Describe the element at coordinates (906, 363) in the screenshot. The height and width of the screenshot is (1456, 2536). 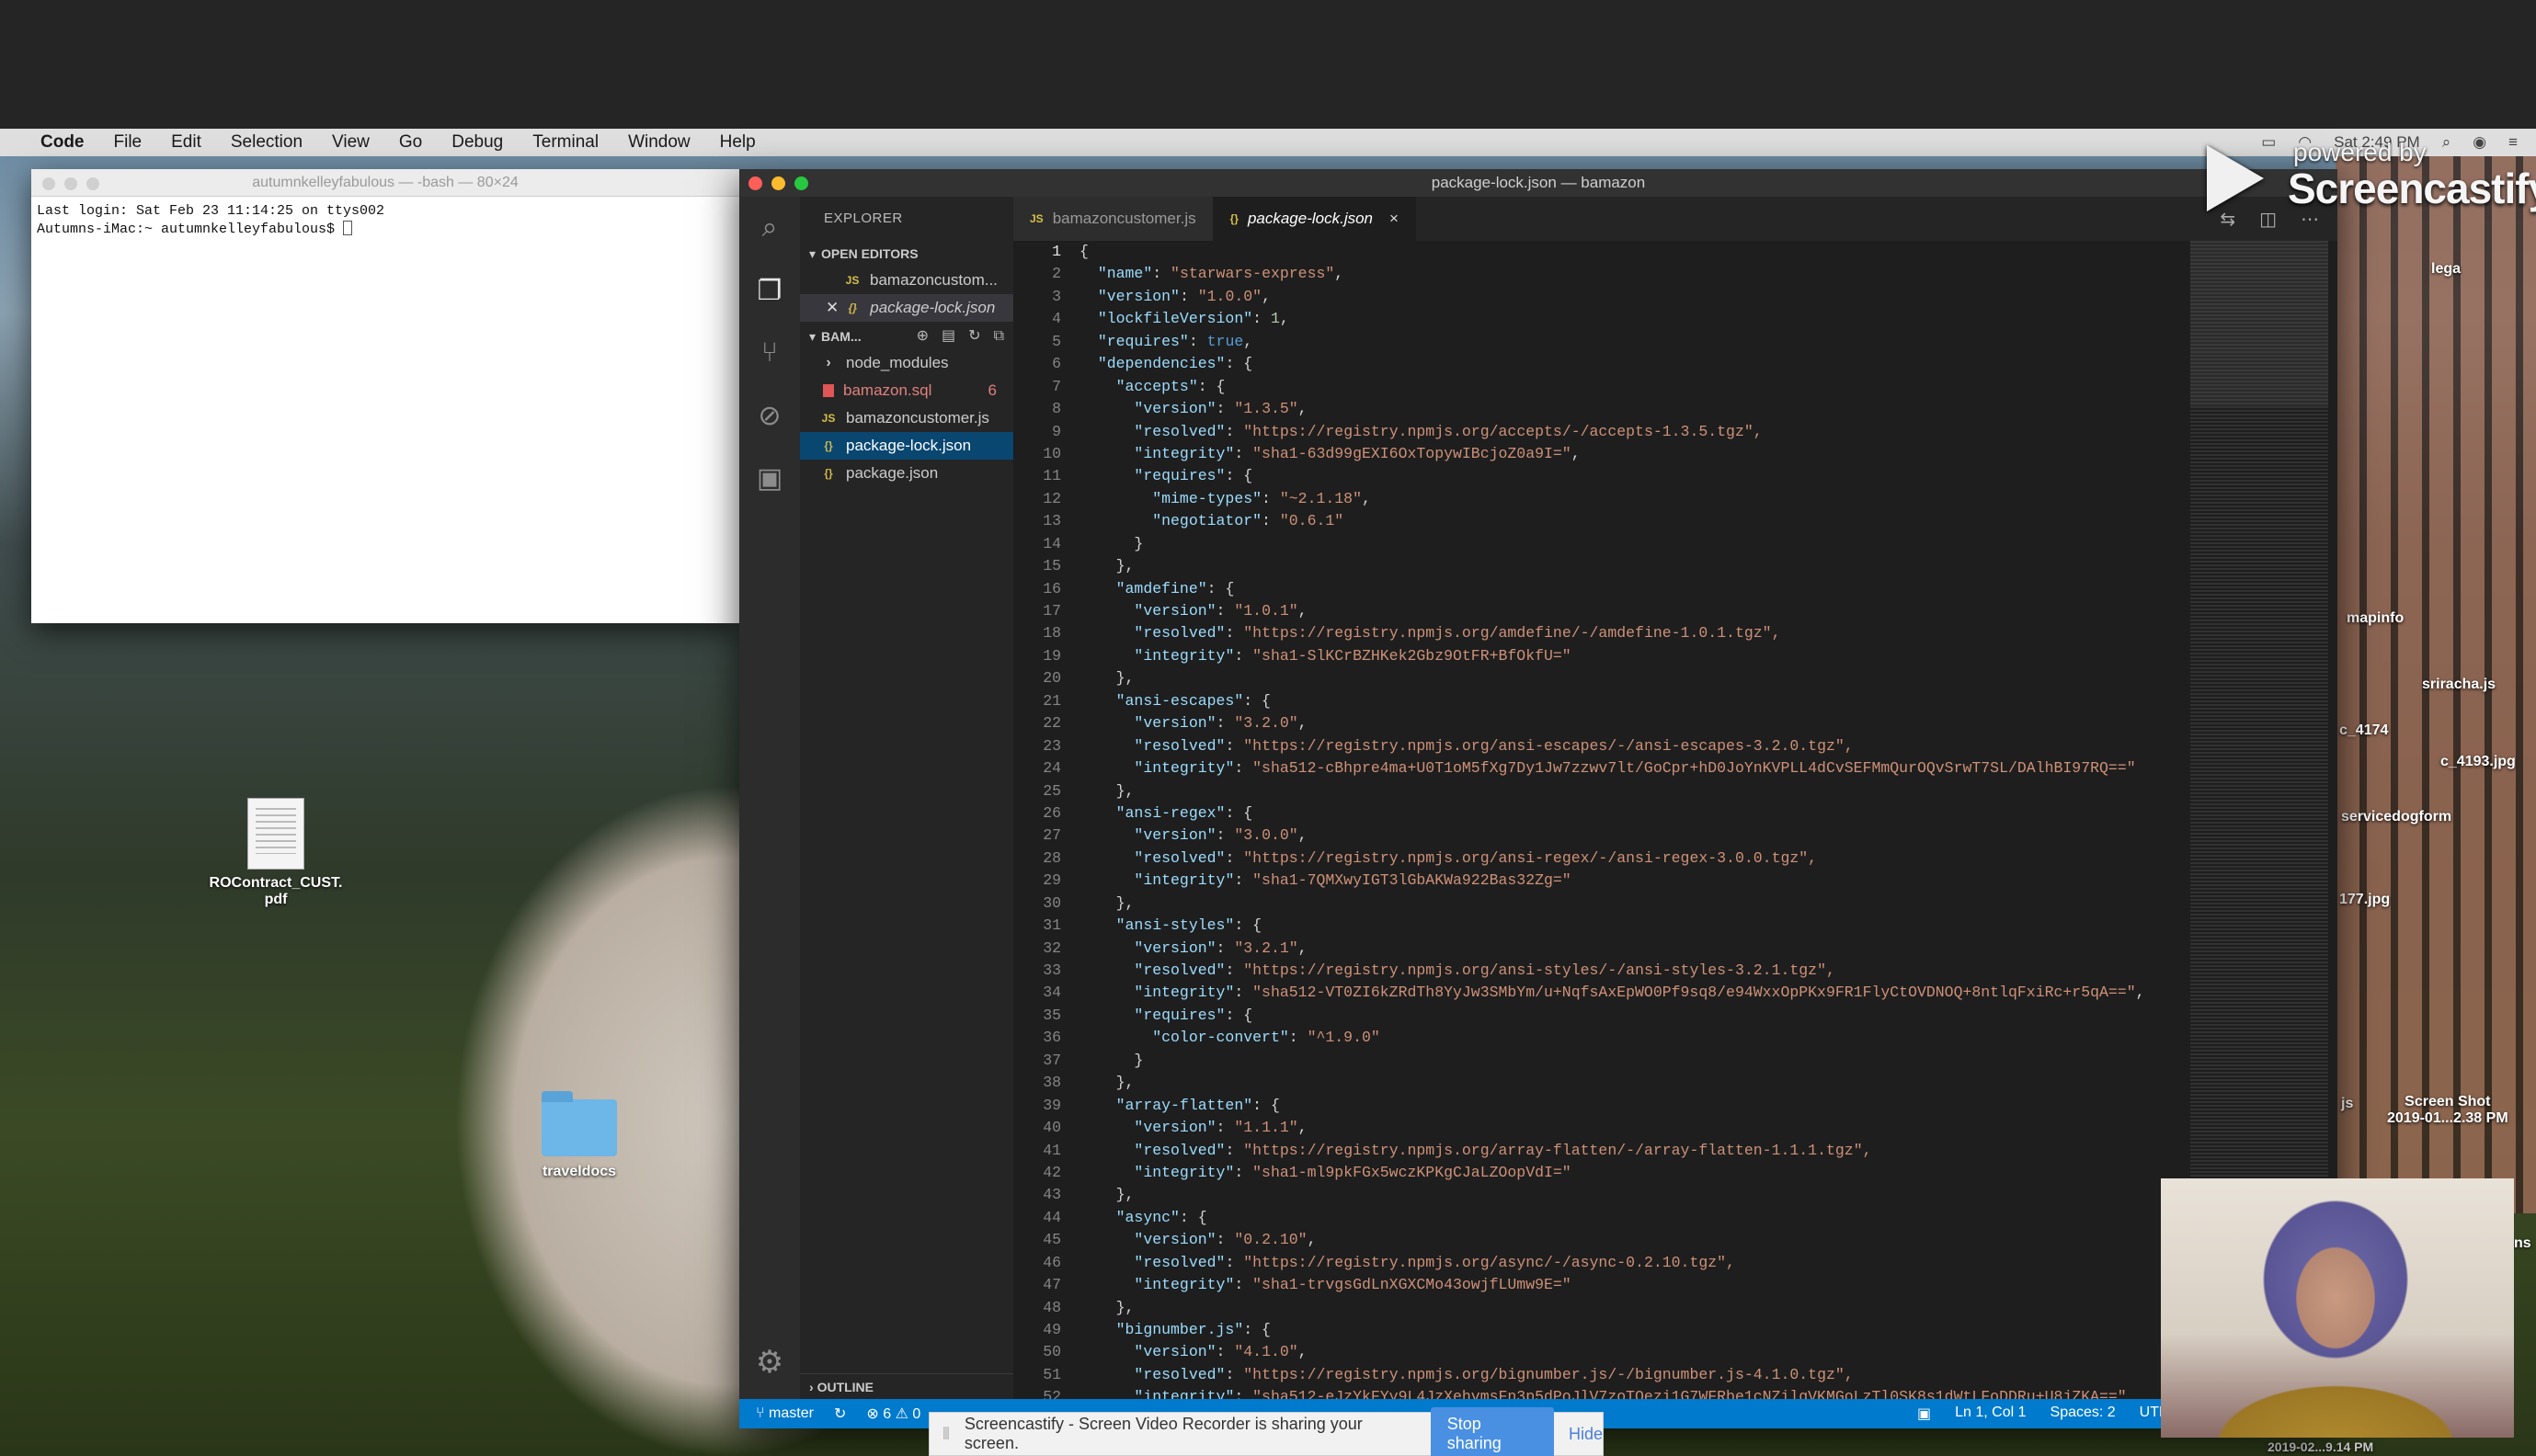
I see `file-tree-item: › node_modules` at that location.